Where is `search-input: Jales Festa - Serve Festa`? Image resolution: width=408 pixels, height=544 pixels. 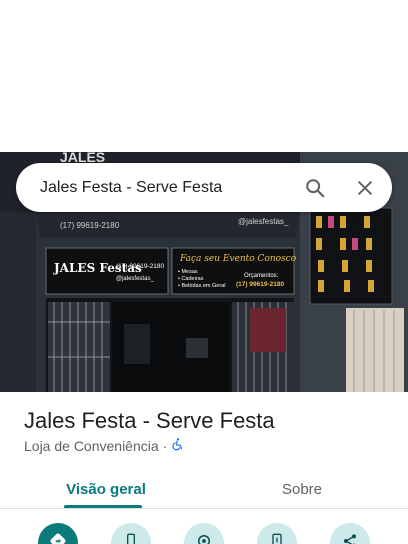
search-input: Jales Festa - Serve Festa is located at coordinates (168, 188).